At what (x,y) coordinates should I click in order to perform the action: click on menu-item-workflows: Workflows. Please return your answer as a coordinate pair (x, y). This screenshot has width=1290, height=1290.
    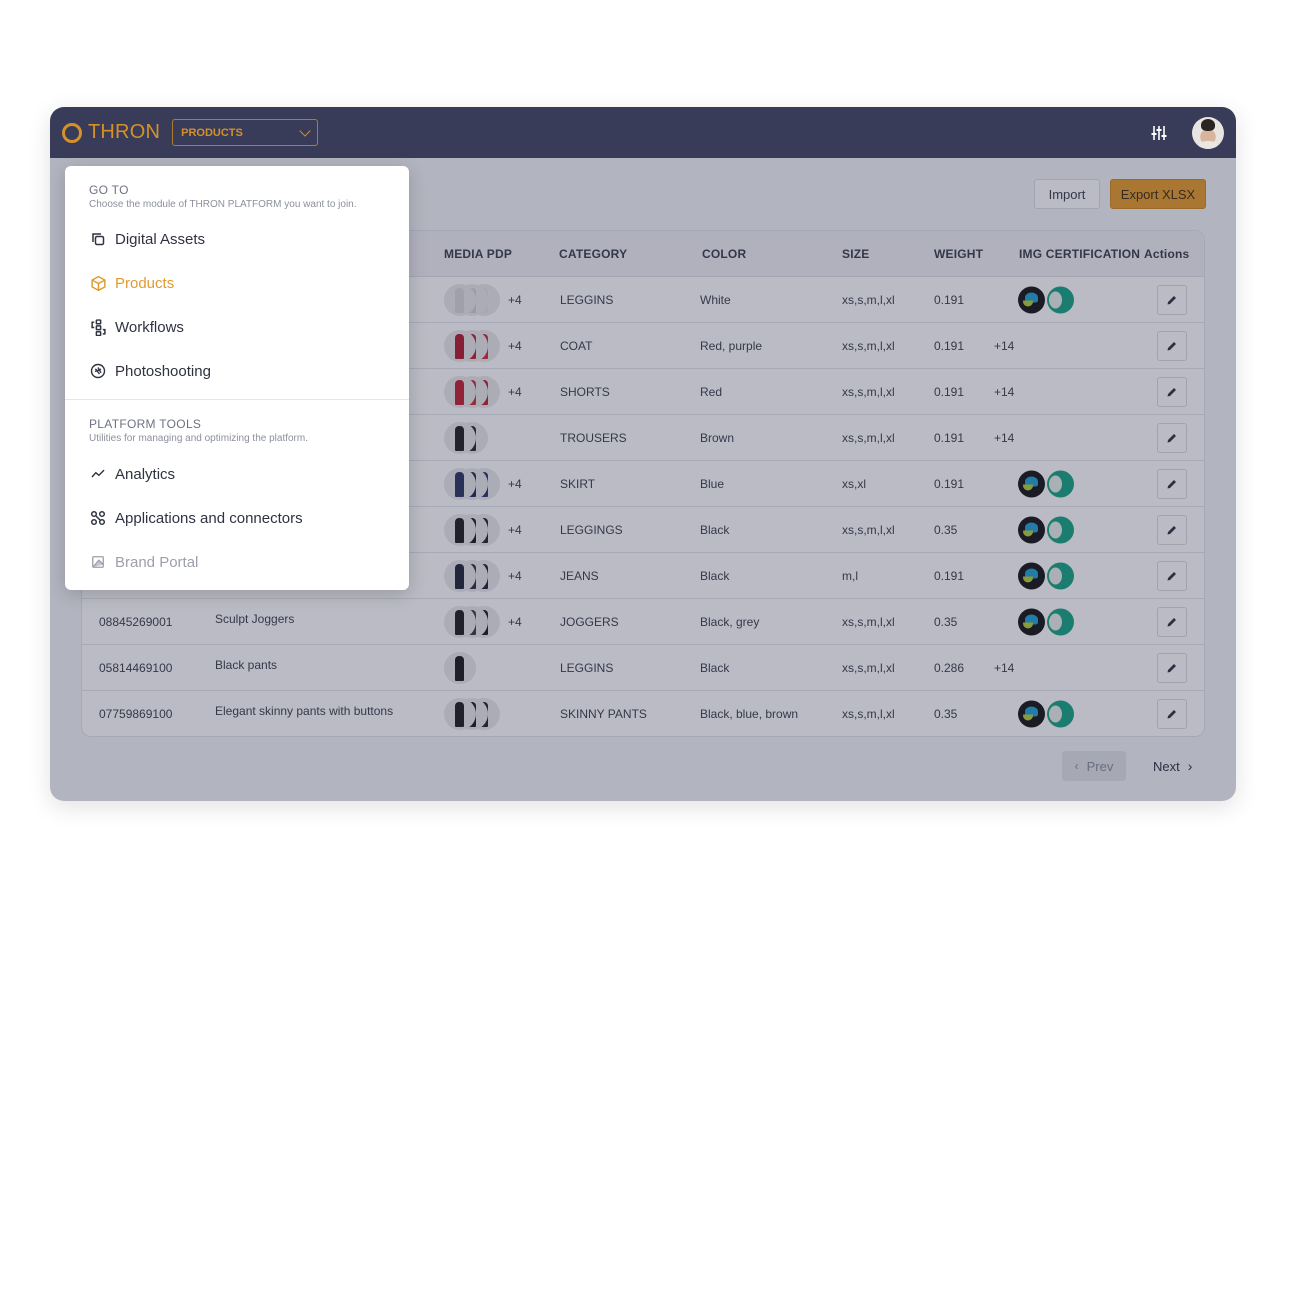
    Looking at the image, I should click on (136, 327).